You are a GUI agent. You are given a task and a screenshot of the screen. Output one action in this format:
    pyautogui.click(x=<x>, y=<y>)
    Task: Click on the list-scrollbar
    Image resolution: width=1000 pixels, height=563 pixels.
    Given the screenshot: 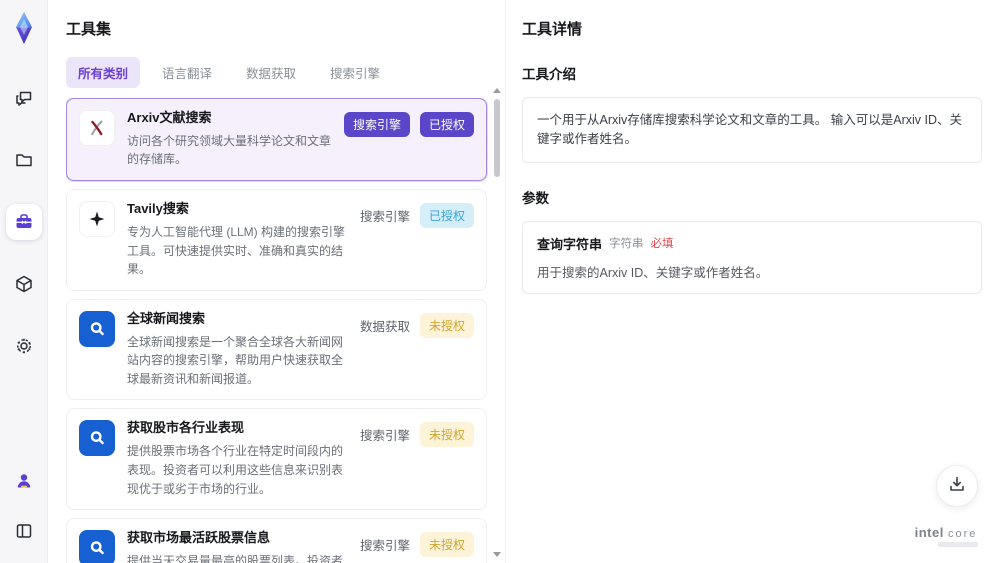 What is the action you would take?
    pyautogui.click(x=497, y=322)
    